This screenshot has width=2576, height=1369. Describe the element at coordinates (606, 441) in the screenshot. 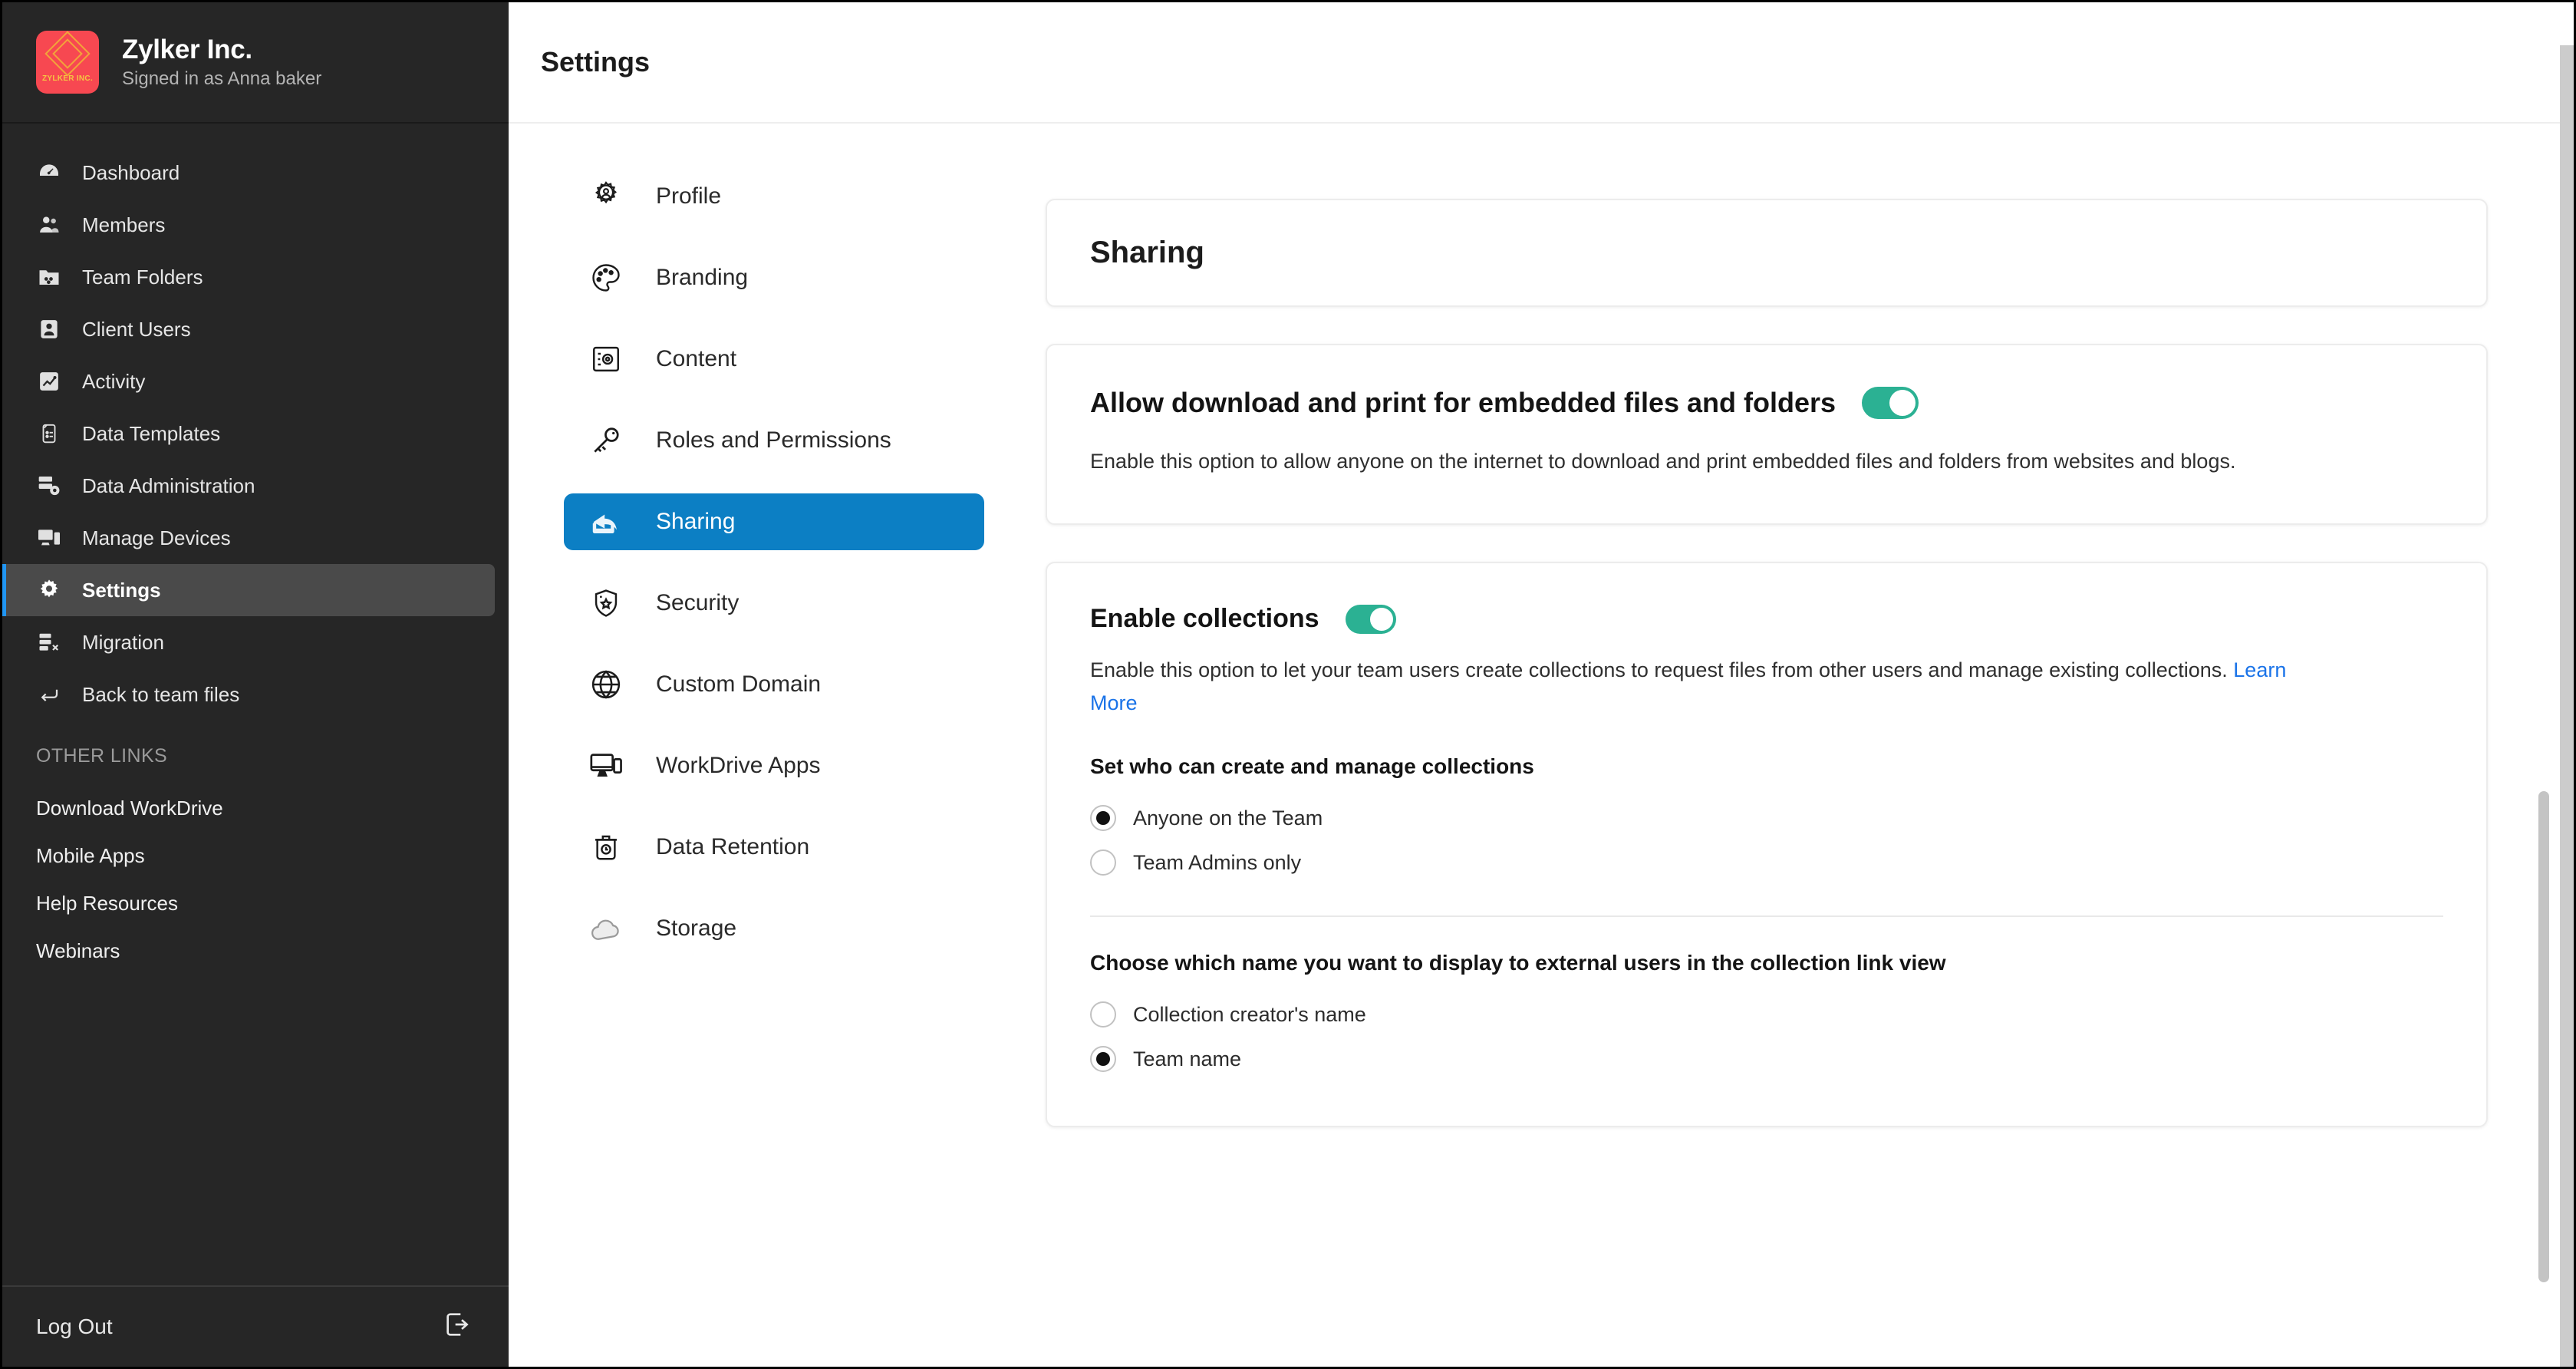

I see `key-icon` at that location.